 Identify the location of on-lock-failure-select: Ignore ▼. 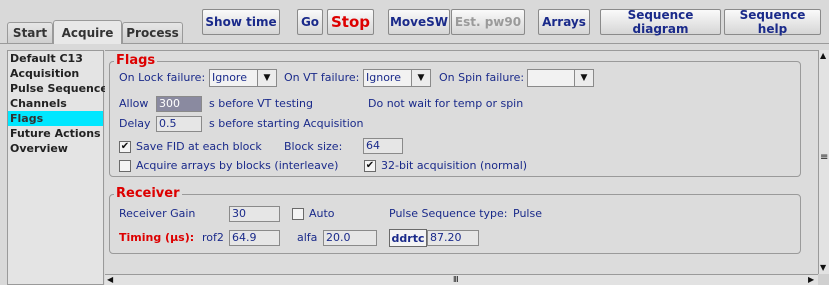
(243, 78).